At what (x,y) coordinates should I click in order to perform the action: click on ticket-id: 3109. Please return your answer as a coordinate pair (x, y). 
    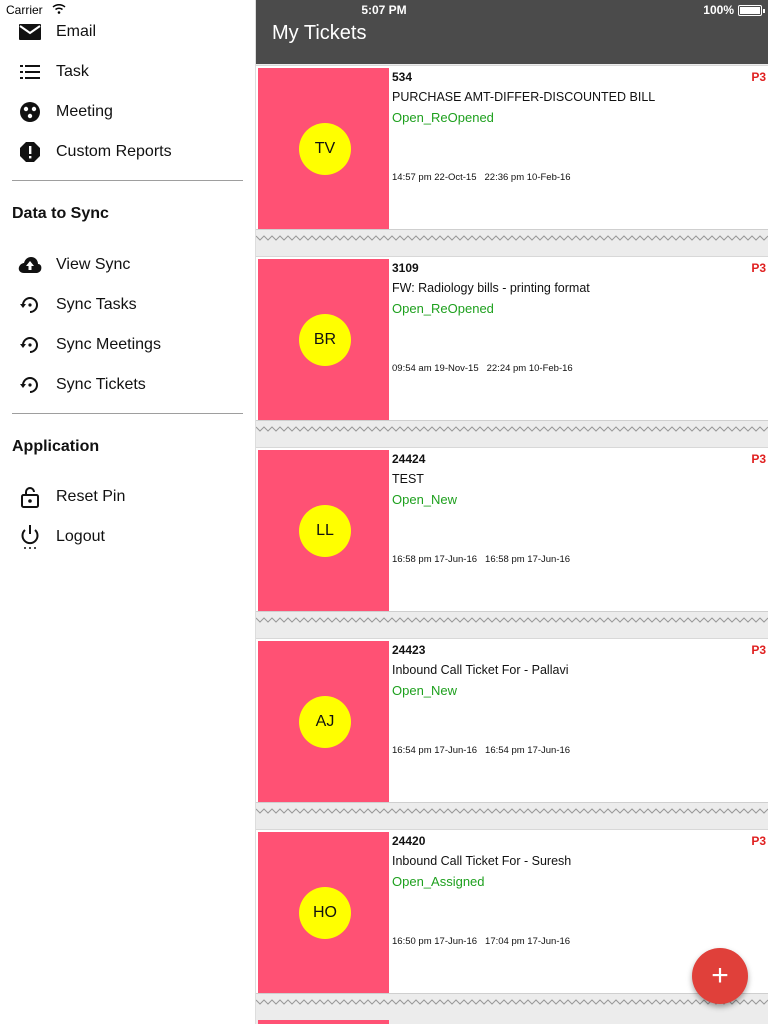
    Looking at the image, I should click on (405, 268).